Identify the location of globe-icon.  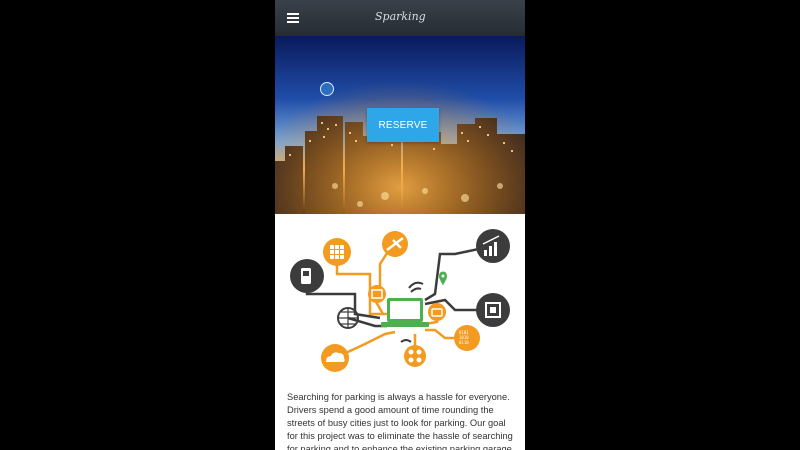
(348, 318).